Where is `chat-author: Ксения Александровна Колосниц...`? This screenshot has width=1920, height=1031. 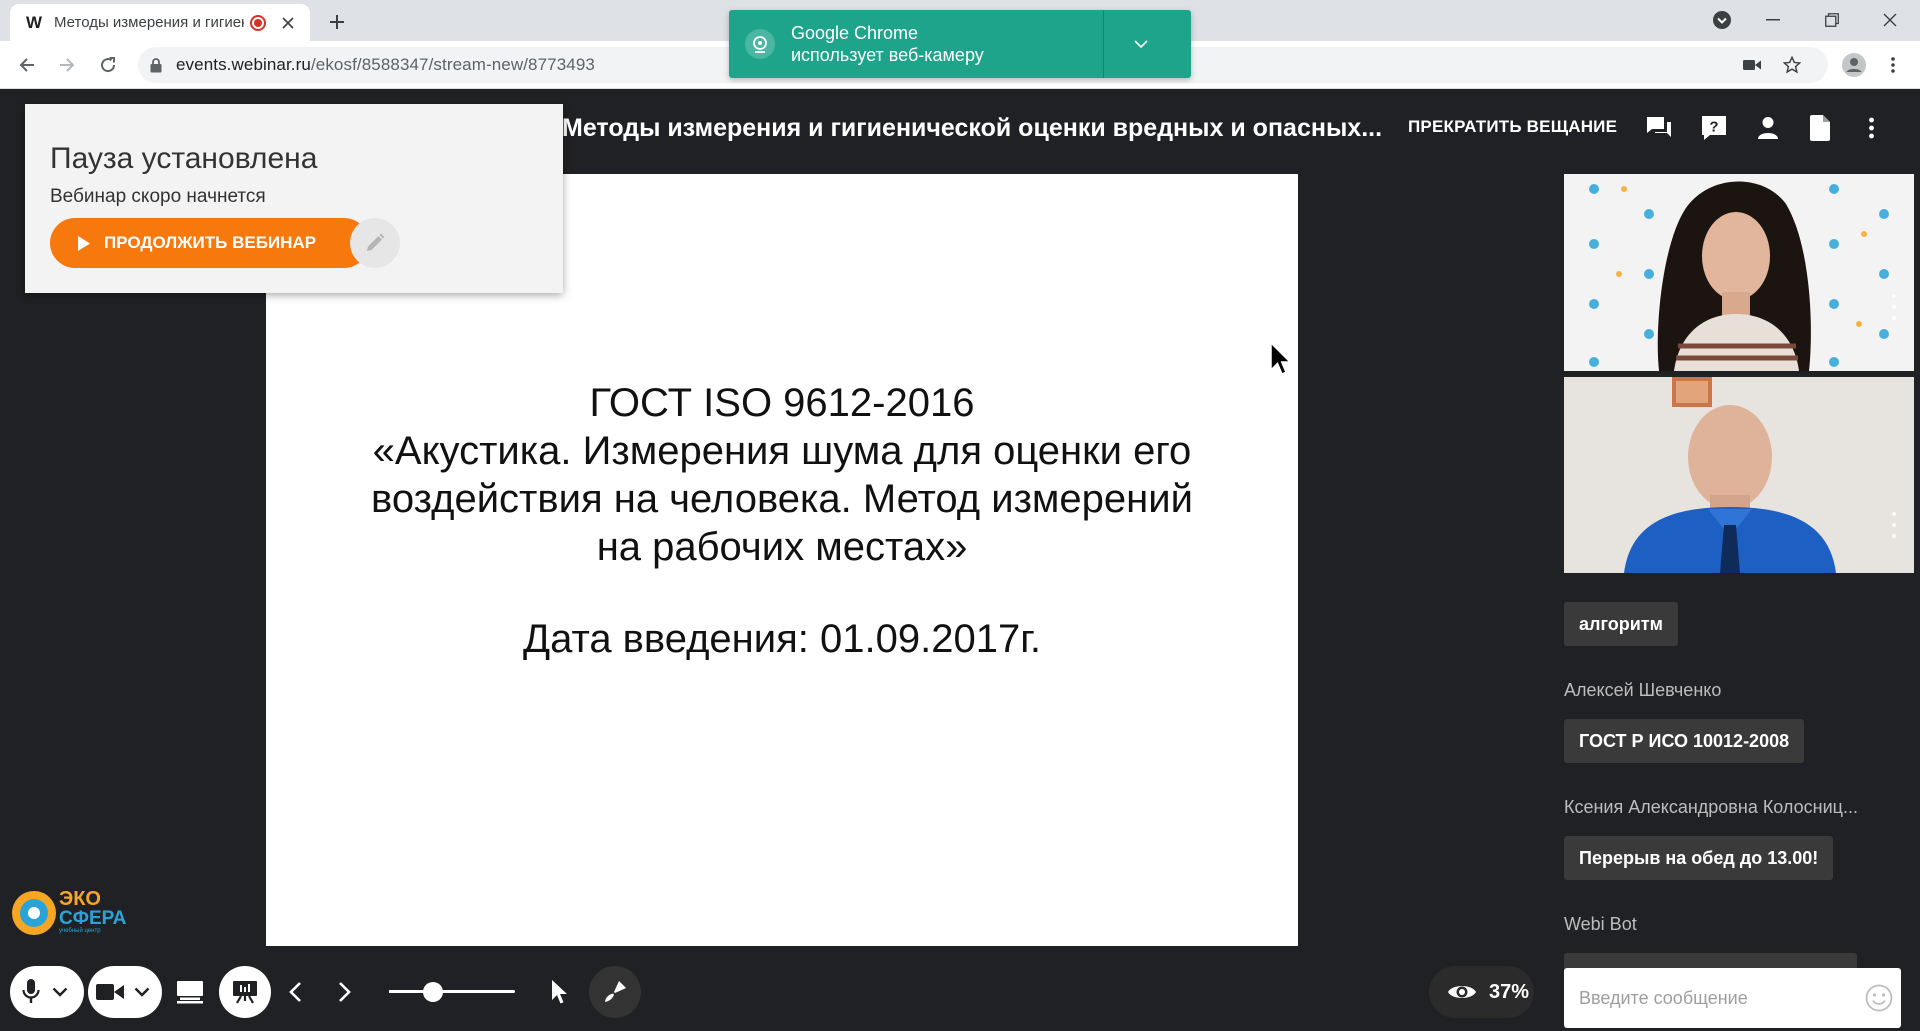 chat-author: Ксения Александровна Колосниц... is located at coordinates (1711, 807).